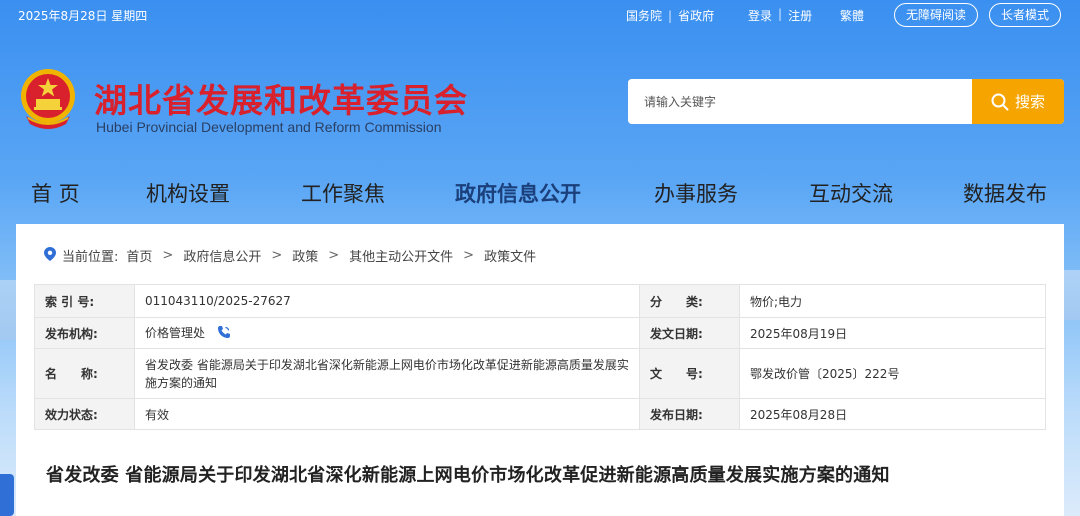  I want to click on publish-date-label: 发布日期:, so click(689, 414).